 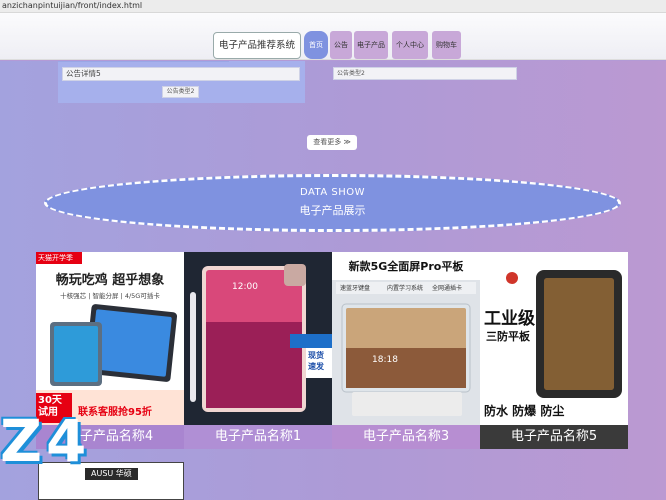 I want to click on product-name: 电子产品名称1, so click(x=258, y=437).